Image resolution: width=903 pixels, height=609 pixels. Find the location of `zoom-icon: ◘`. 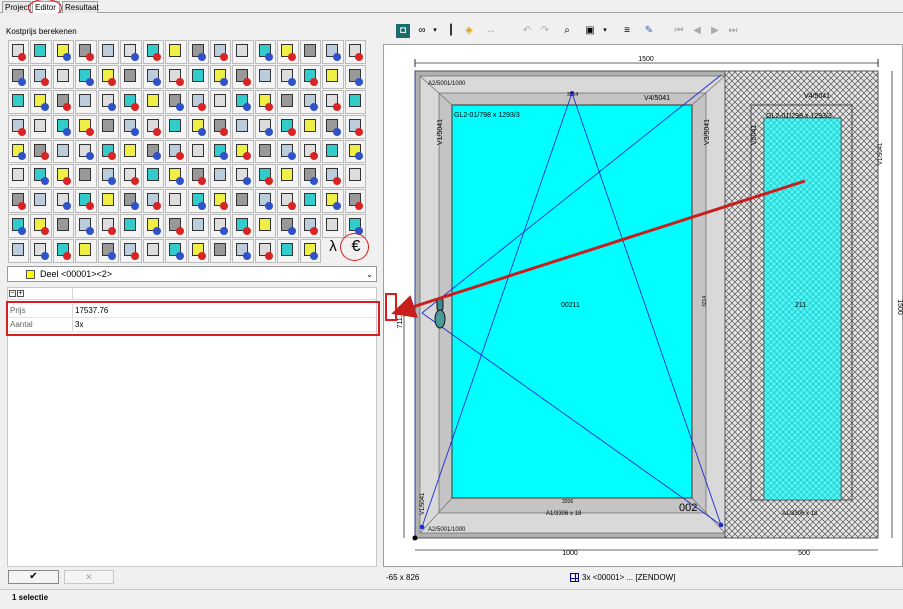

zoom-icon: ◘ is located at coordinates (403, 31).